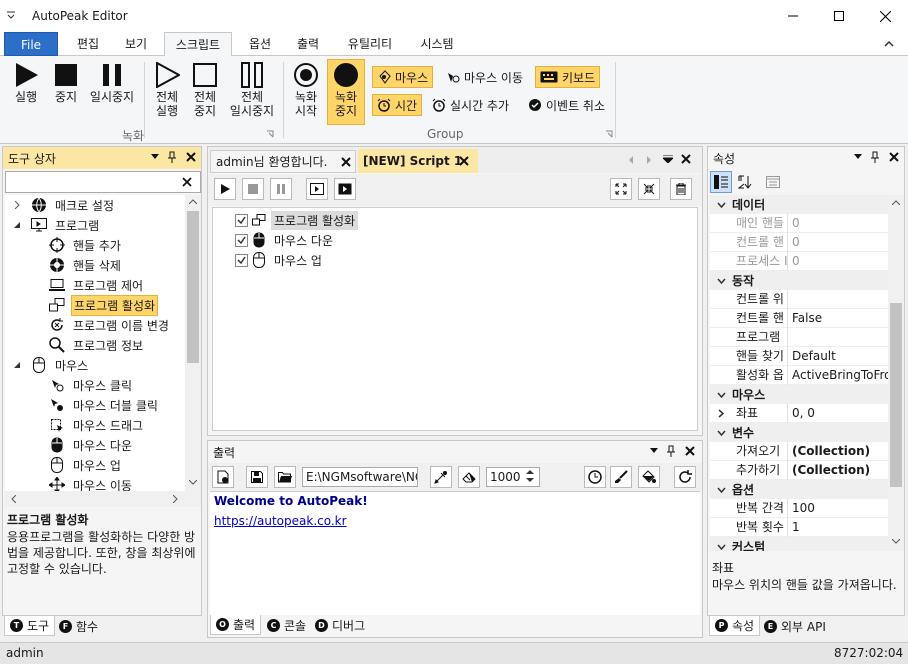 This screenshot has height=664, width=908. I want to click on run-selection-button, so click(345, 189).